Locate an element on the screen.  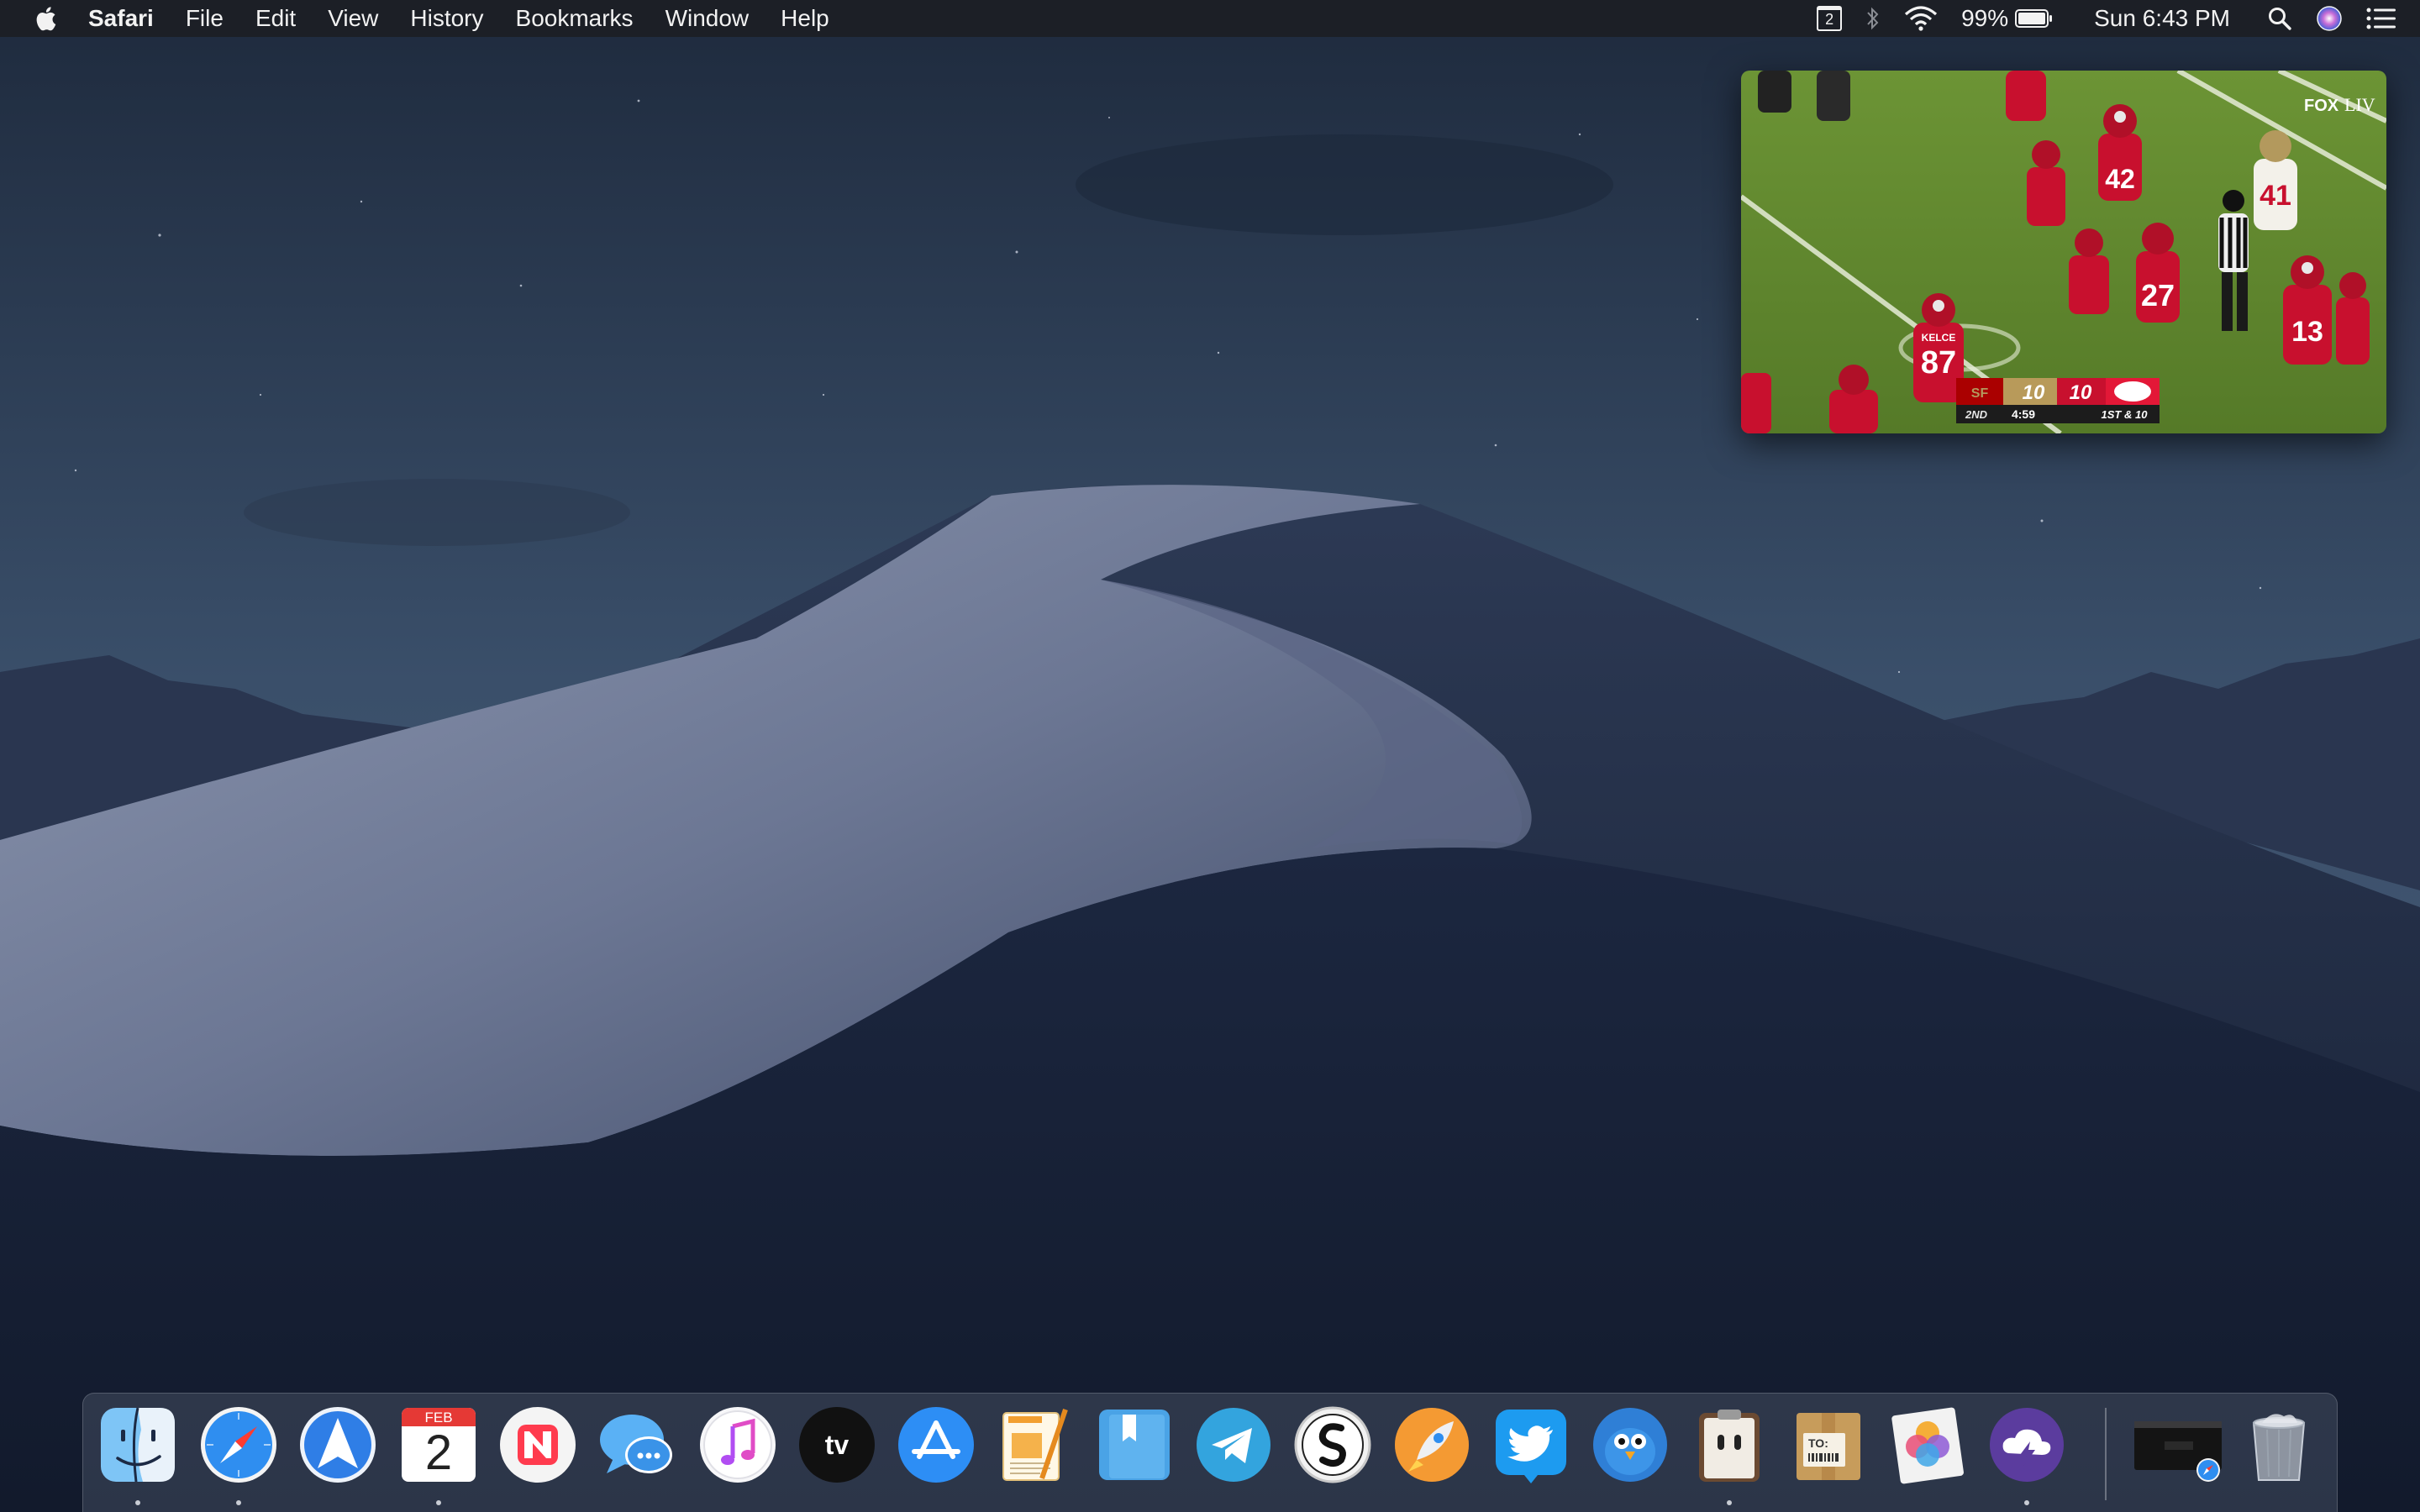
network-logo: FOX is located at coordinates (2322, 106).